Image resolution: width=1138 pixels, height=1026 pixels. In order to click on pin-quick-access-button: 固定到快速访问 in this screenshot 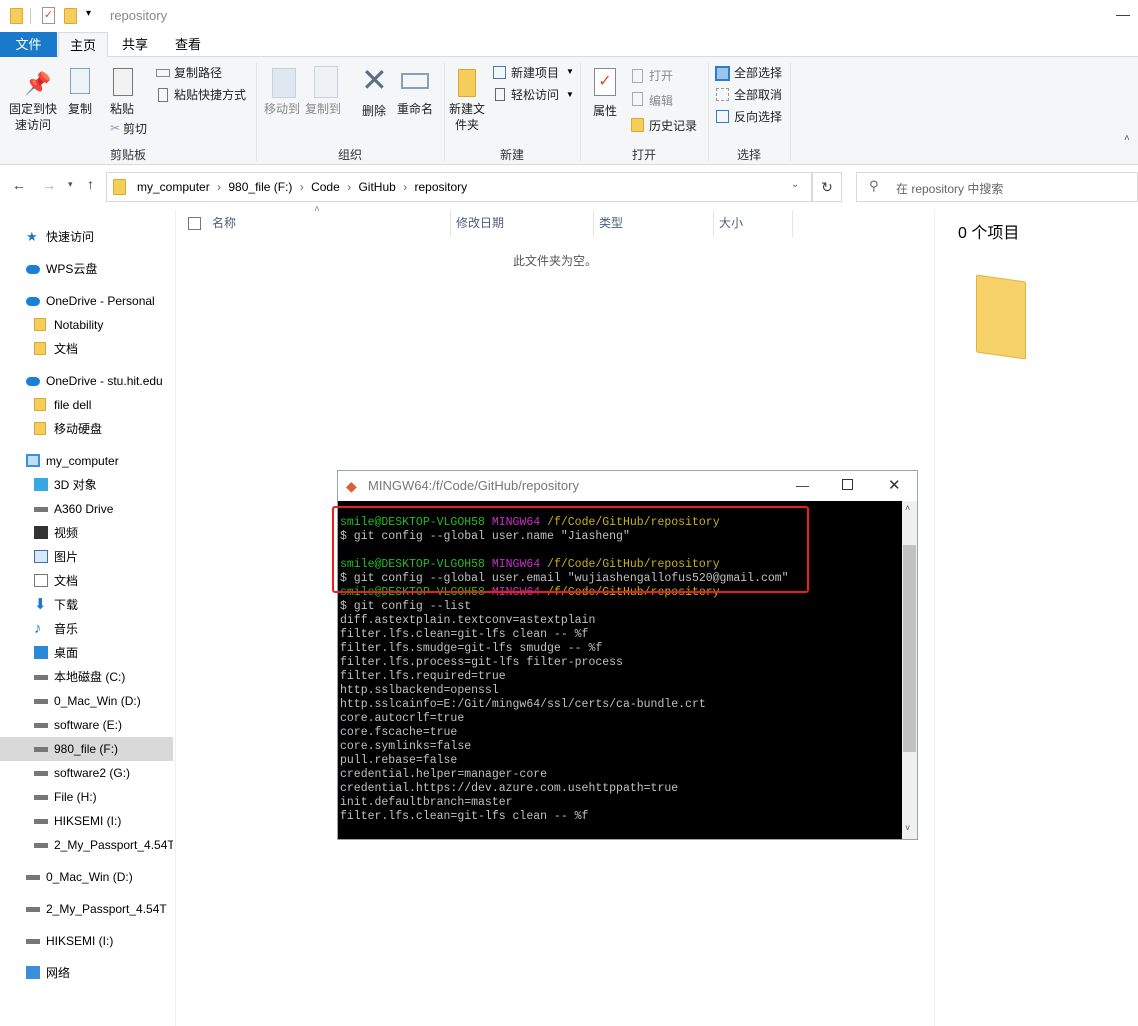, I will do `click(33, 117)`.